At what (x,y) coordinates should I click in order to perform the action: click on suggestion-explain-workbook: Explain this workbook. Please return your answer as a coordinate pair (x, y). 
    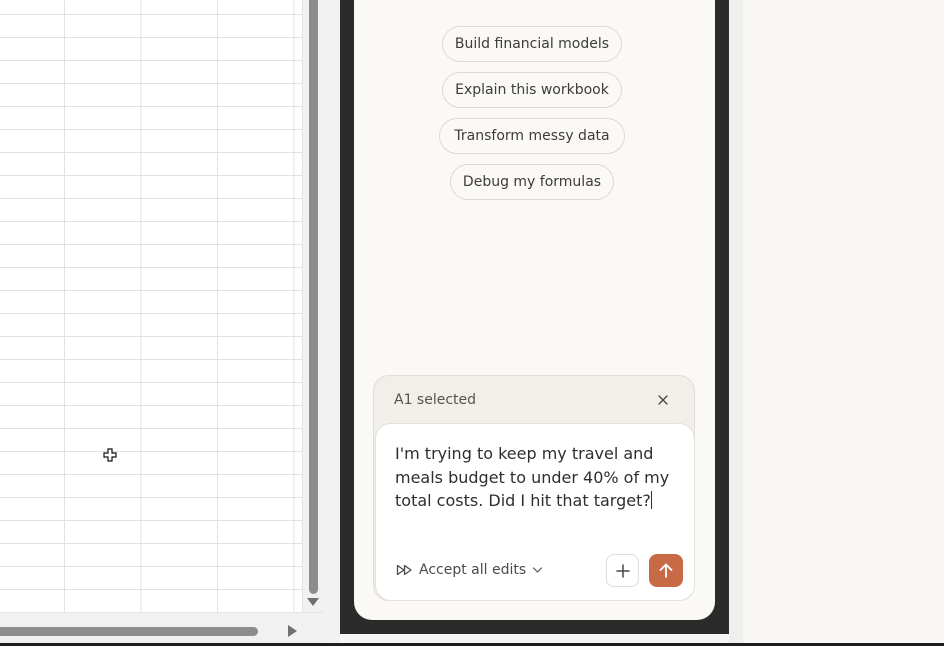
    Looking at the image, I should click on (532, 90).